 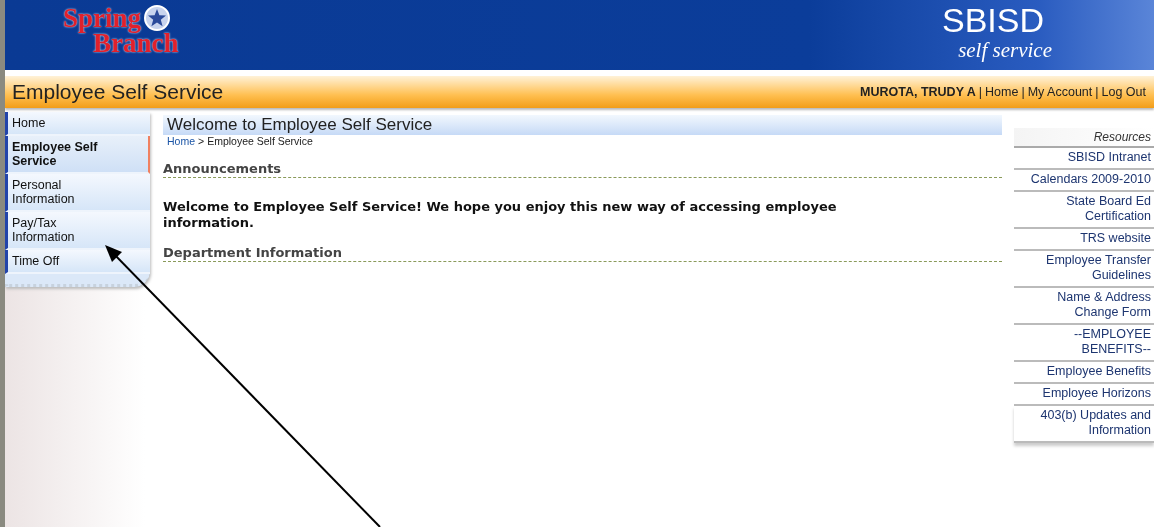 I want to click on sidebar-item: Time Off, so click(x=77, y=262).